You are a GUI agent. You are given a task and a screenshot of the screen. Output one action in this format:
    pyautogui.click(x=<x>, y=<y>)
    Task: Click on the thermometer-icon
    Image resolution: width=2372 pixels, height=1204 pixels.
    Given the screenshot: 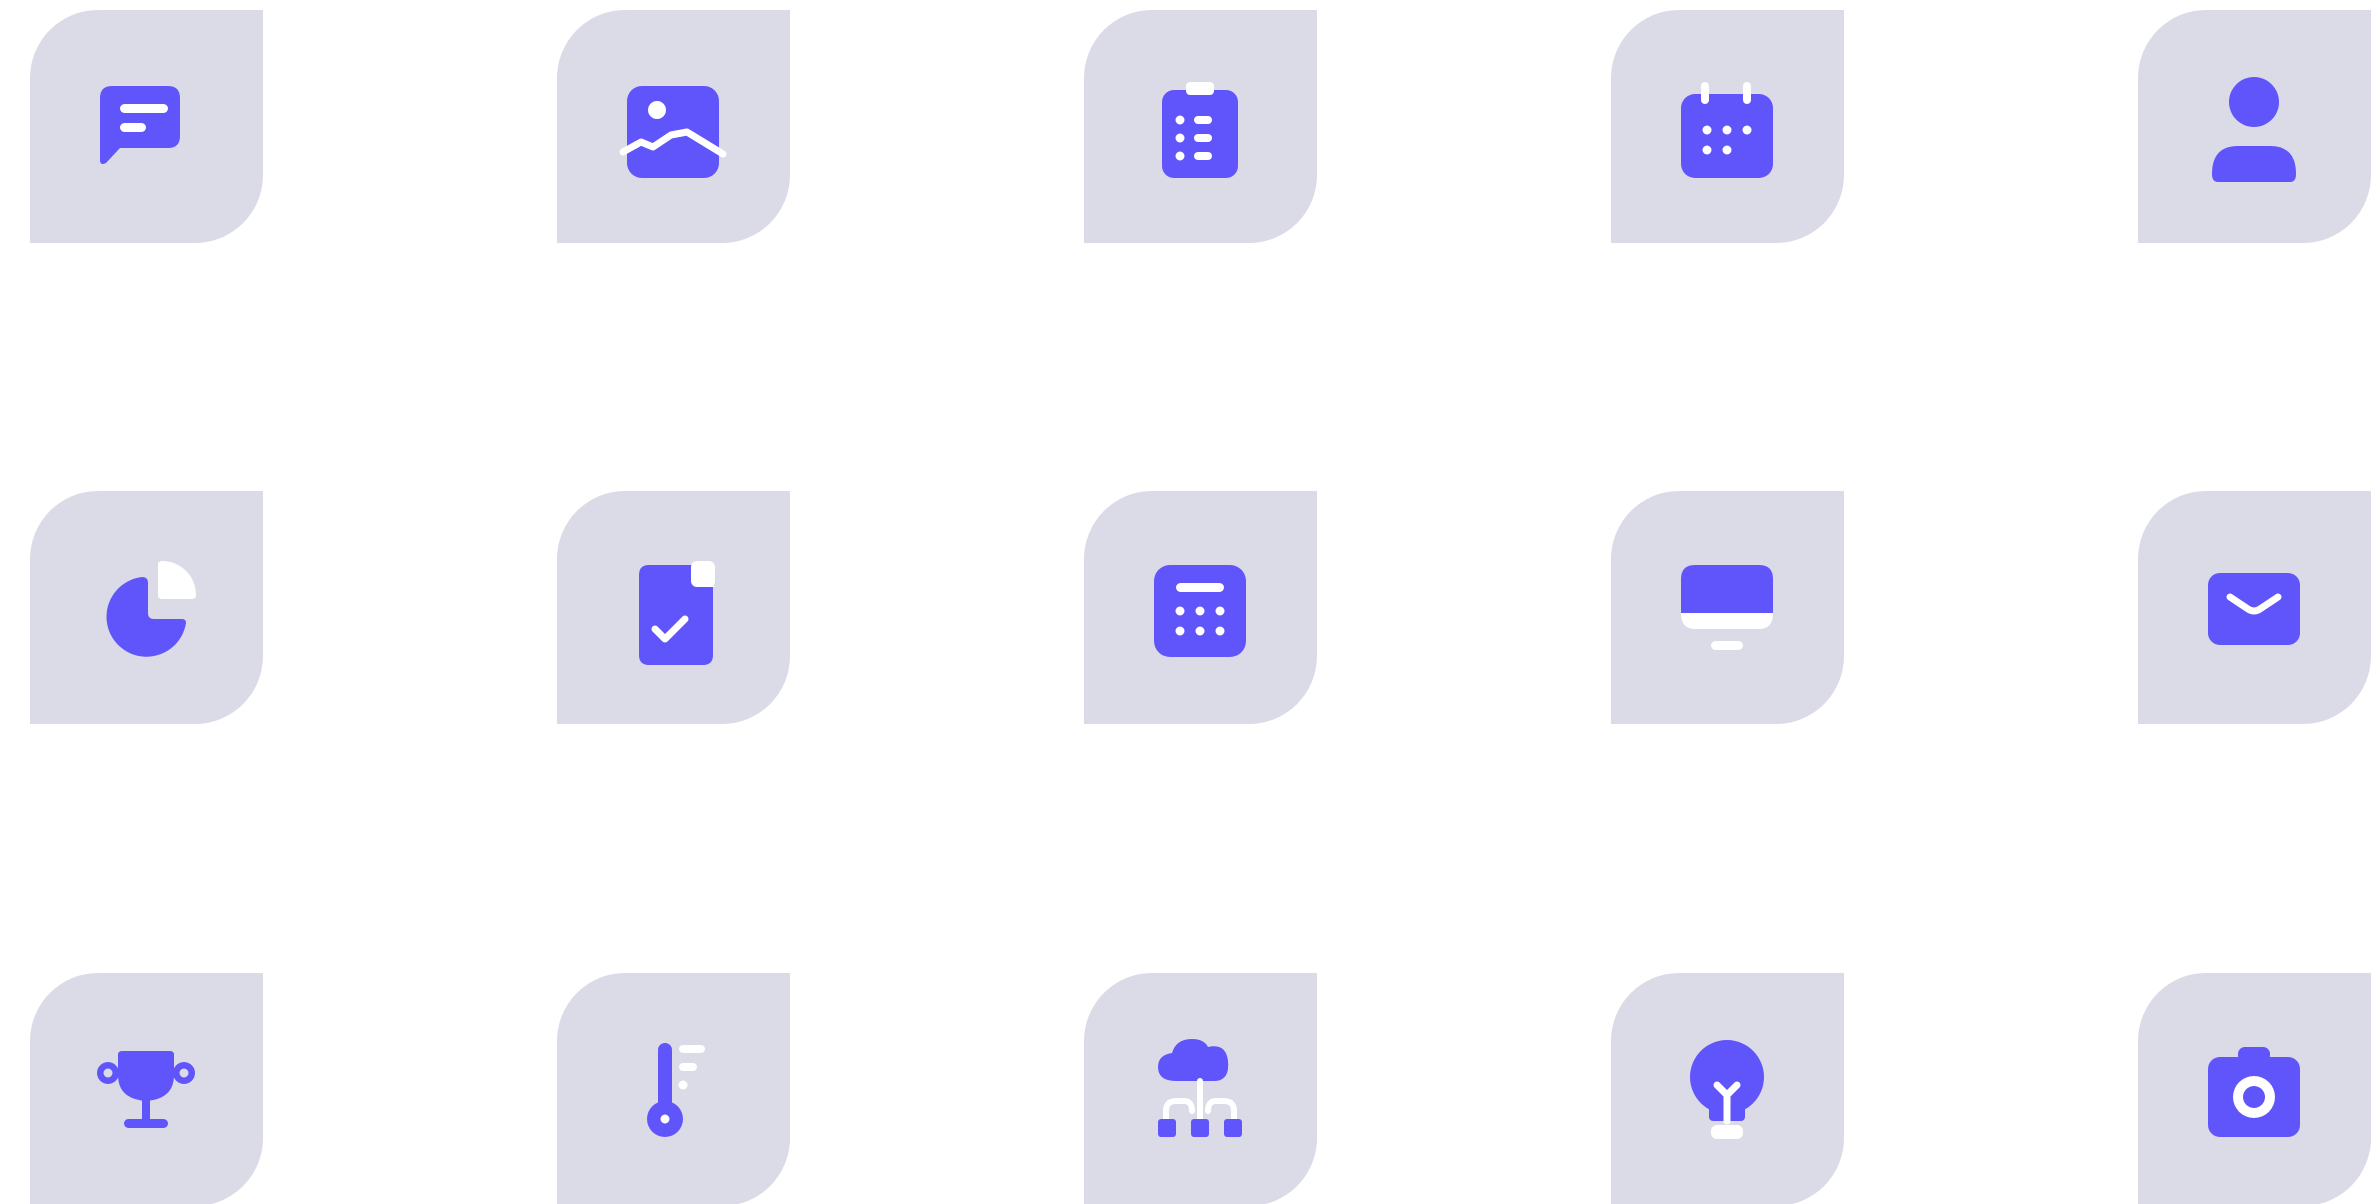 What is the action you would take?
    pyautogui.click(x=676, y=1090)
    